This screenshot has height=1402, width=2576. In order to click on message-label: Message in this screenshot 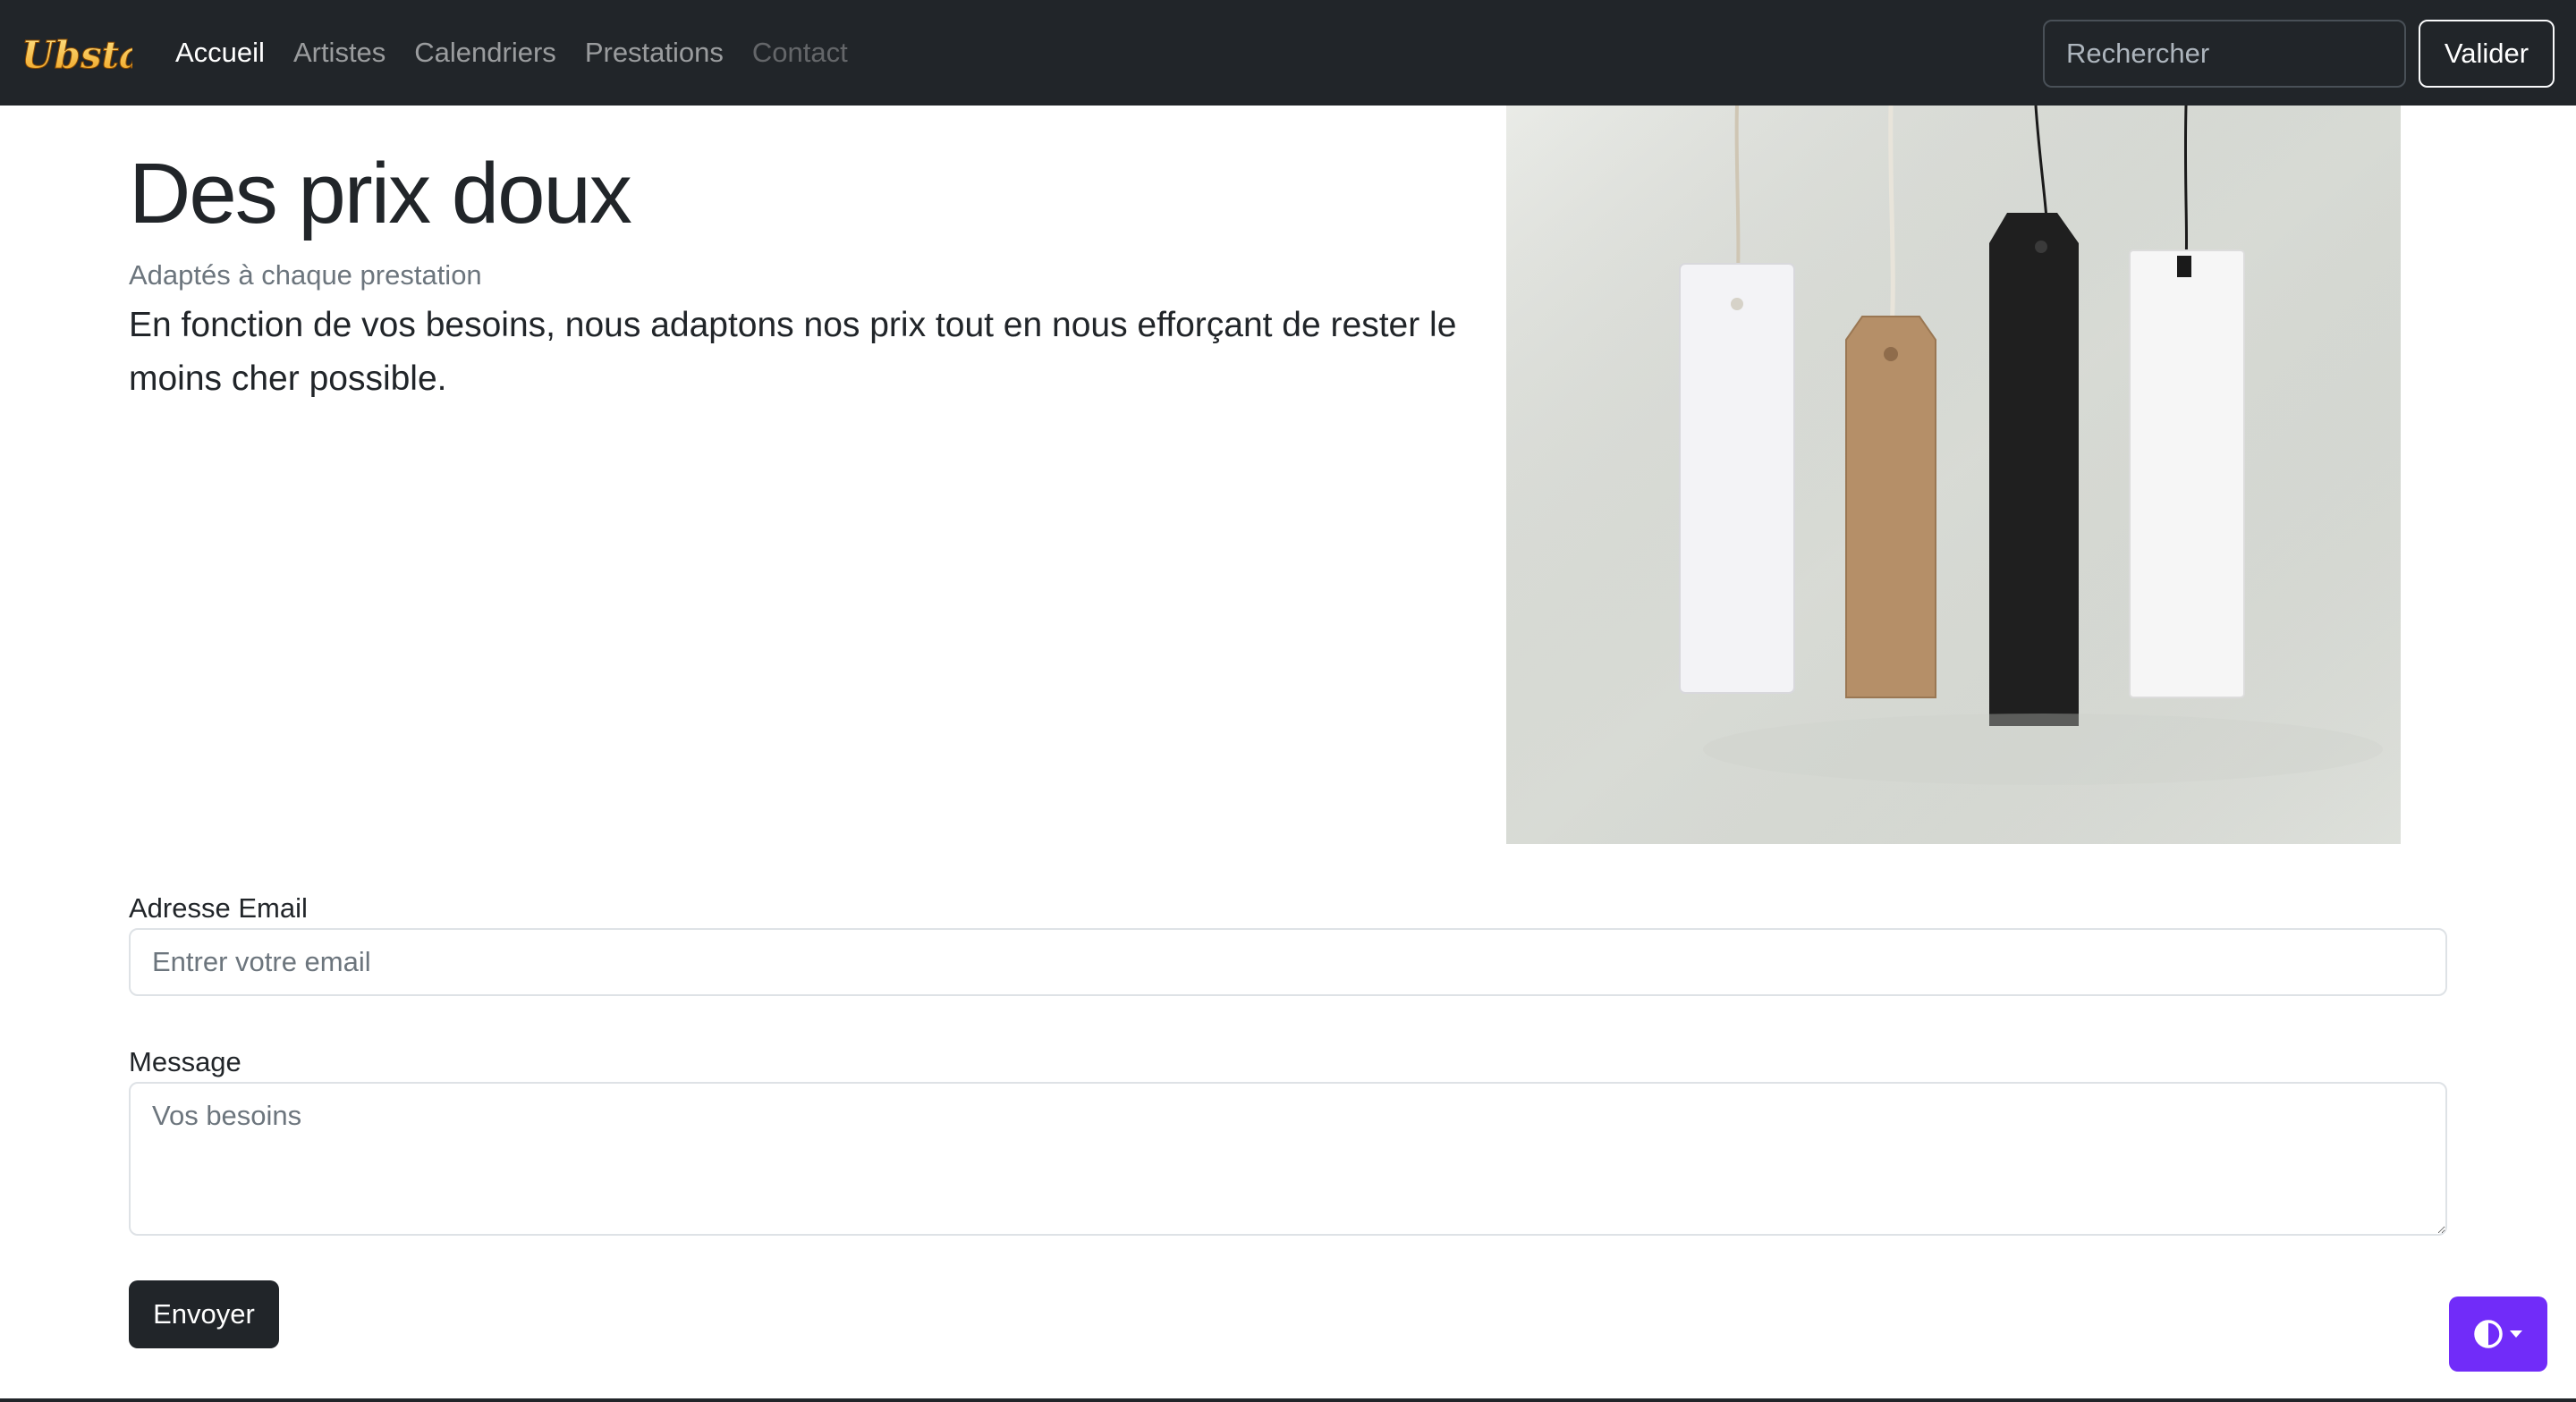, I will do `click(185, 1061)`.